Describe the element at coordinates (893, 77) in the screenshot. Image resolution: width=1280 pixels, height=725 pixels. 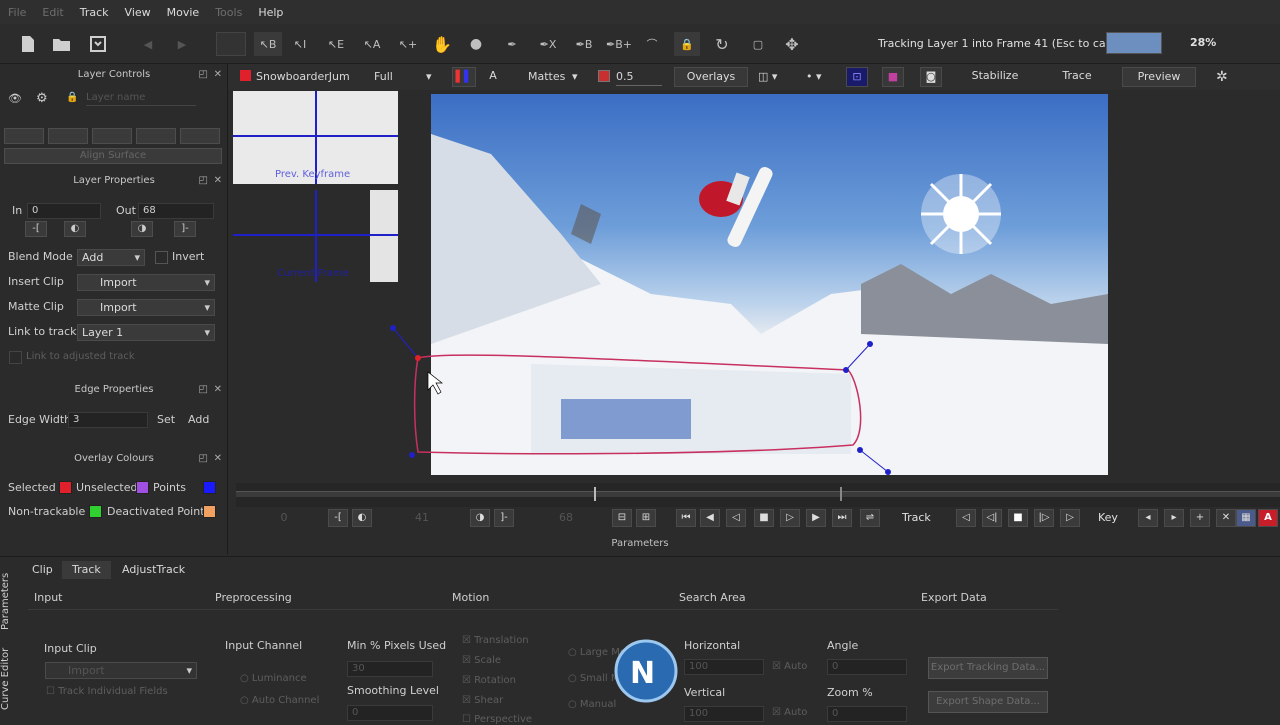
I see `grid-icon: ■` at that location.